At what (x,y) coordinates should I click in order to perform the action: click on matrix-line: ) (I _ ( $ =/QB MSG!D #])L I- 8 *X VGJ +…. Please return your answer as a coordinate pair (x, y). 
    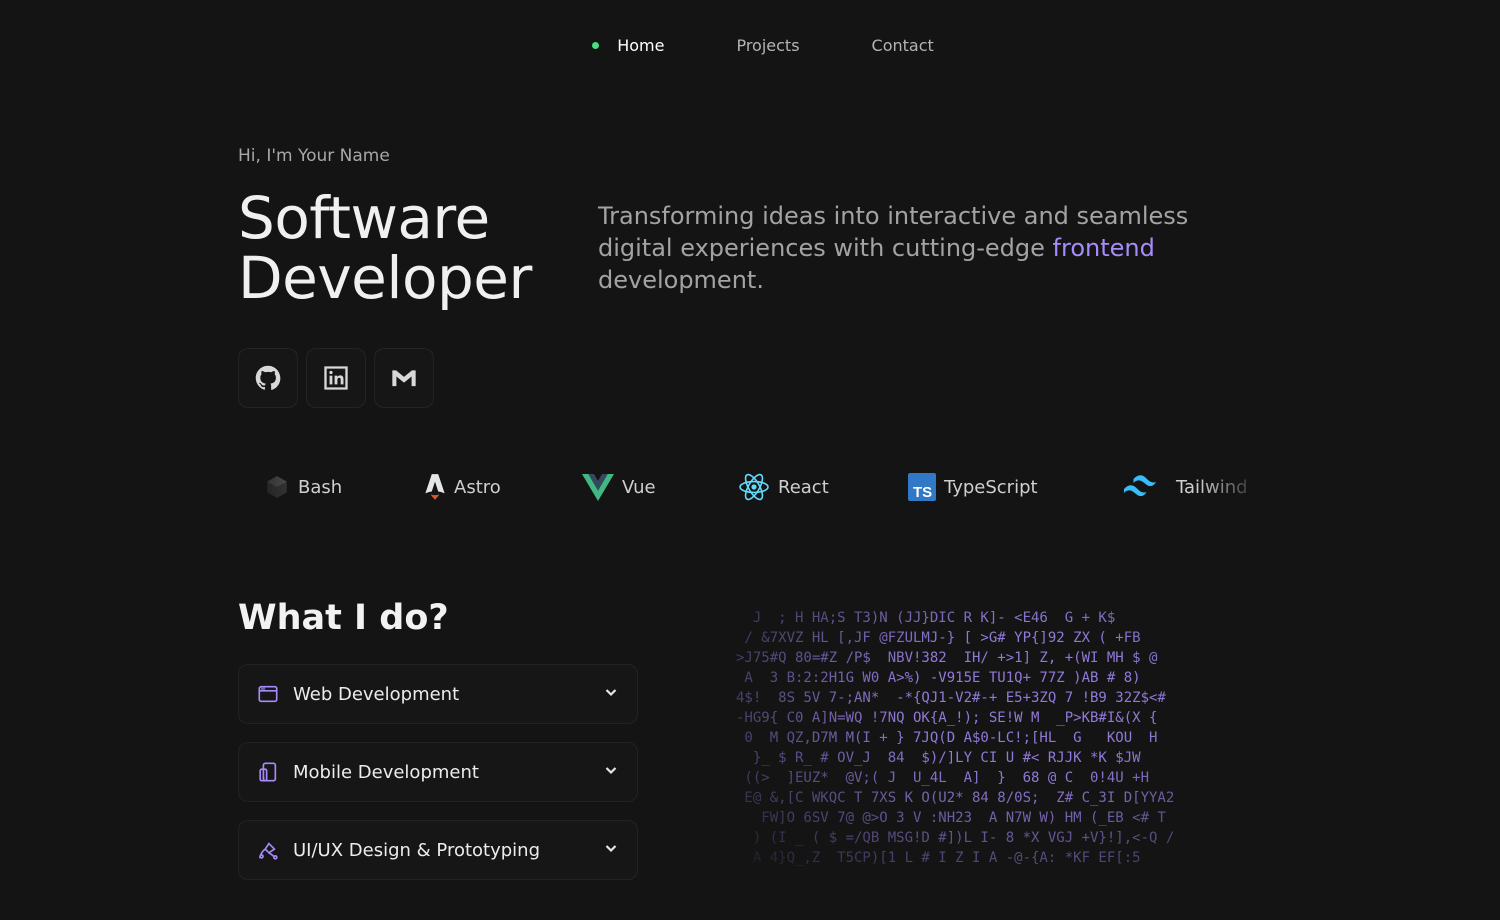
    Looking at the image, I should click on (955, 838).